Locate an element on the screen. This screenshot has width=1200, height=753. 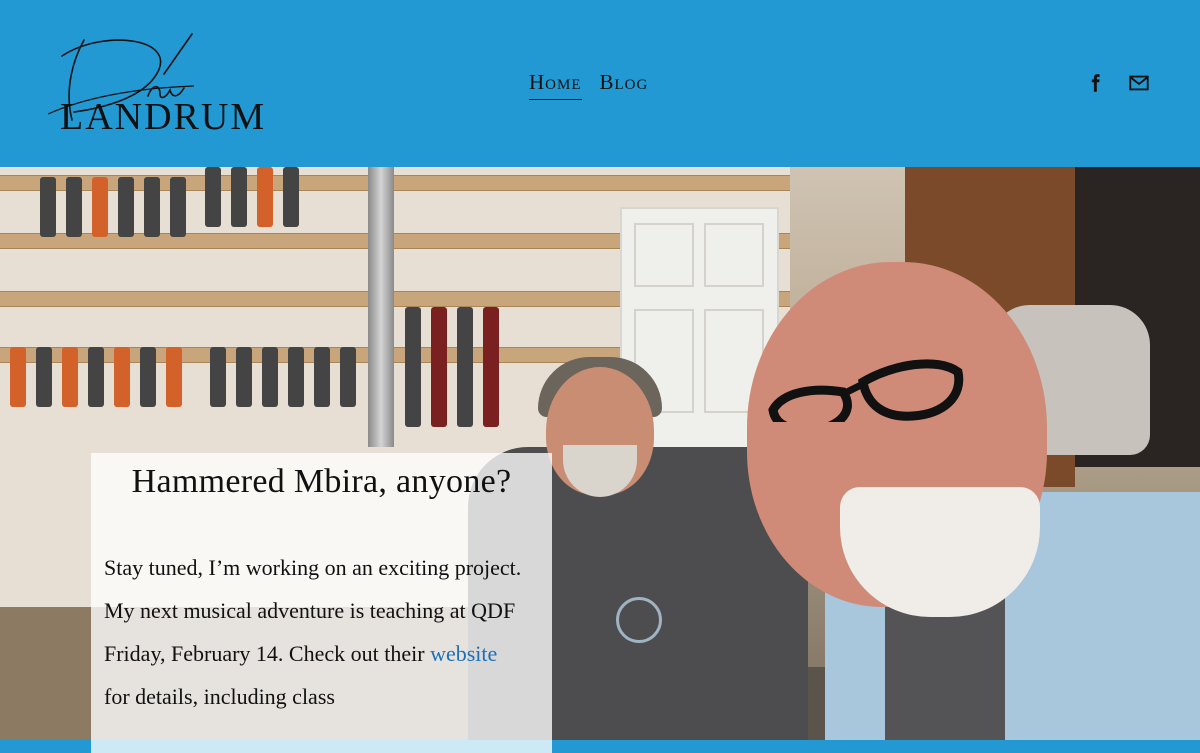
eyeglasses is located at coordinates (866, 390).